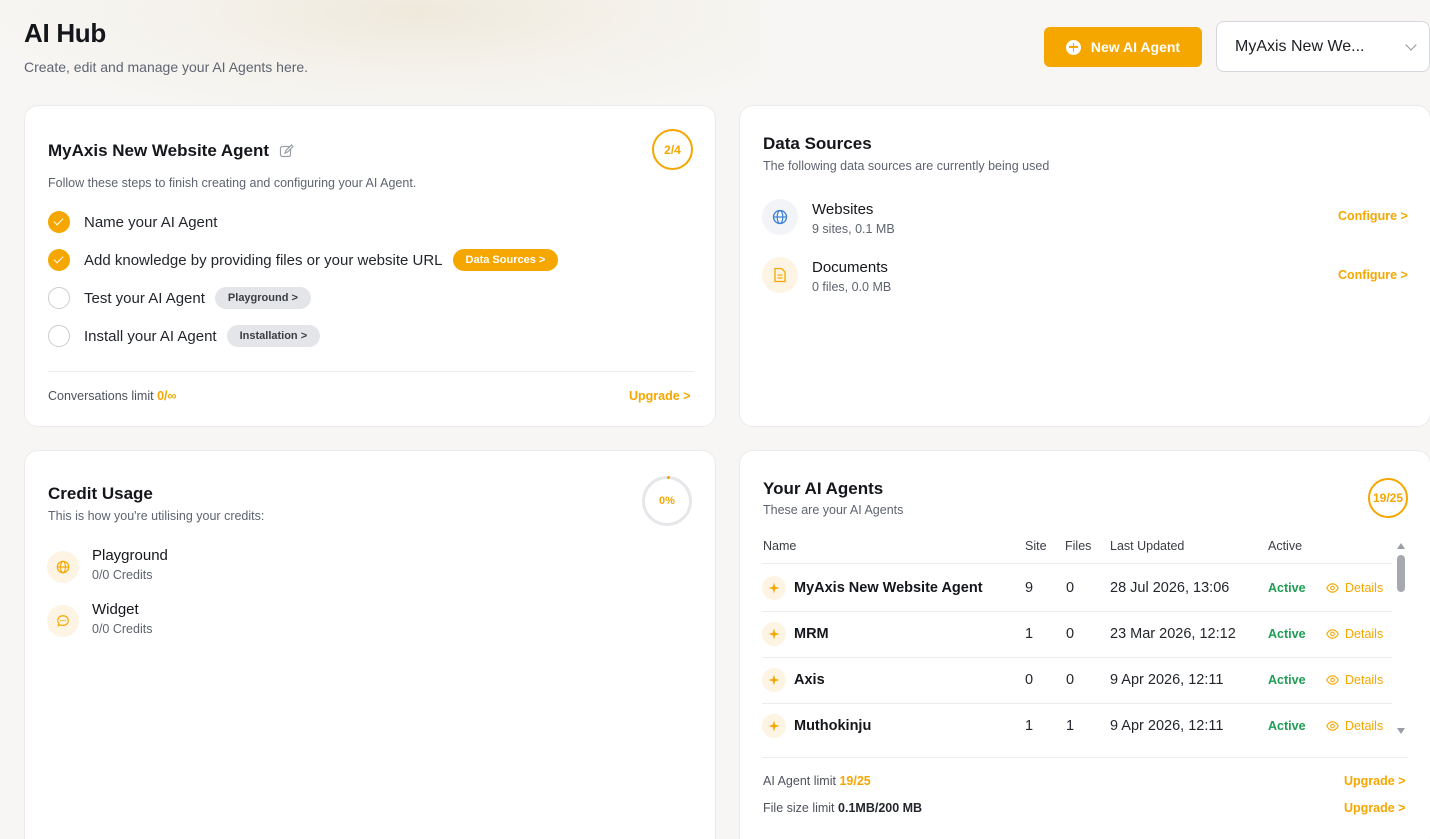 The width and height of the screenshot is (1430, 839). Describe the element at coordinates (1373, 275) in the screenshot. I see `configure-documents-link: Configure >` at that location.